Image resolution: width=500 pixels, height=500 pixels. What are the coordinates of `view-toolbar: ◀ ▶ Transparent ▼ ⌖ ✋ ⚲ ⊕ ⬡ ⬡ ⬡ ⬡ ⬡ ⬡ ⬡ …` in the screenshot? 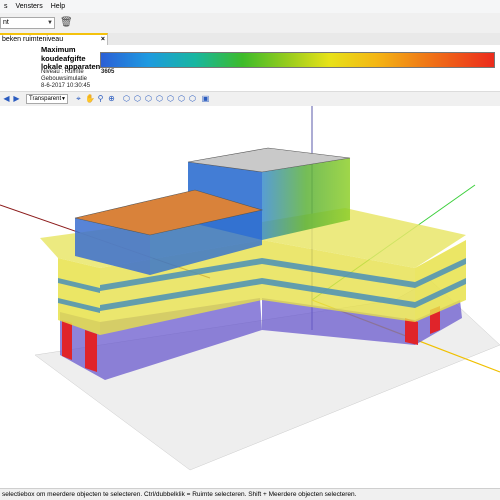 It's located at (250, 99).